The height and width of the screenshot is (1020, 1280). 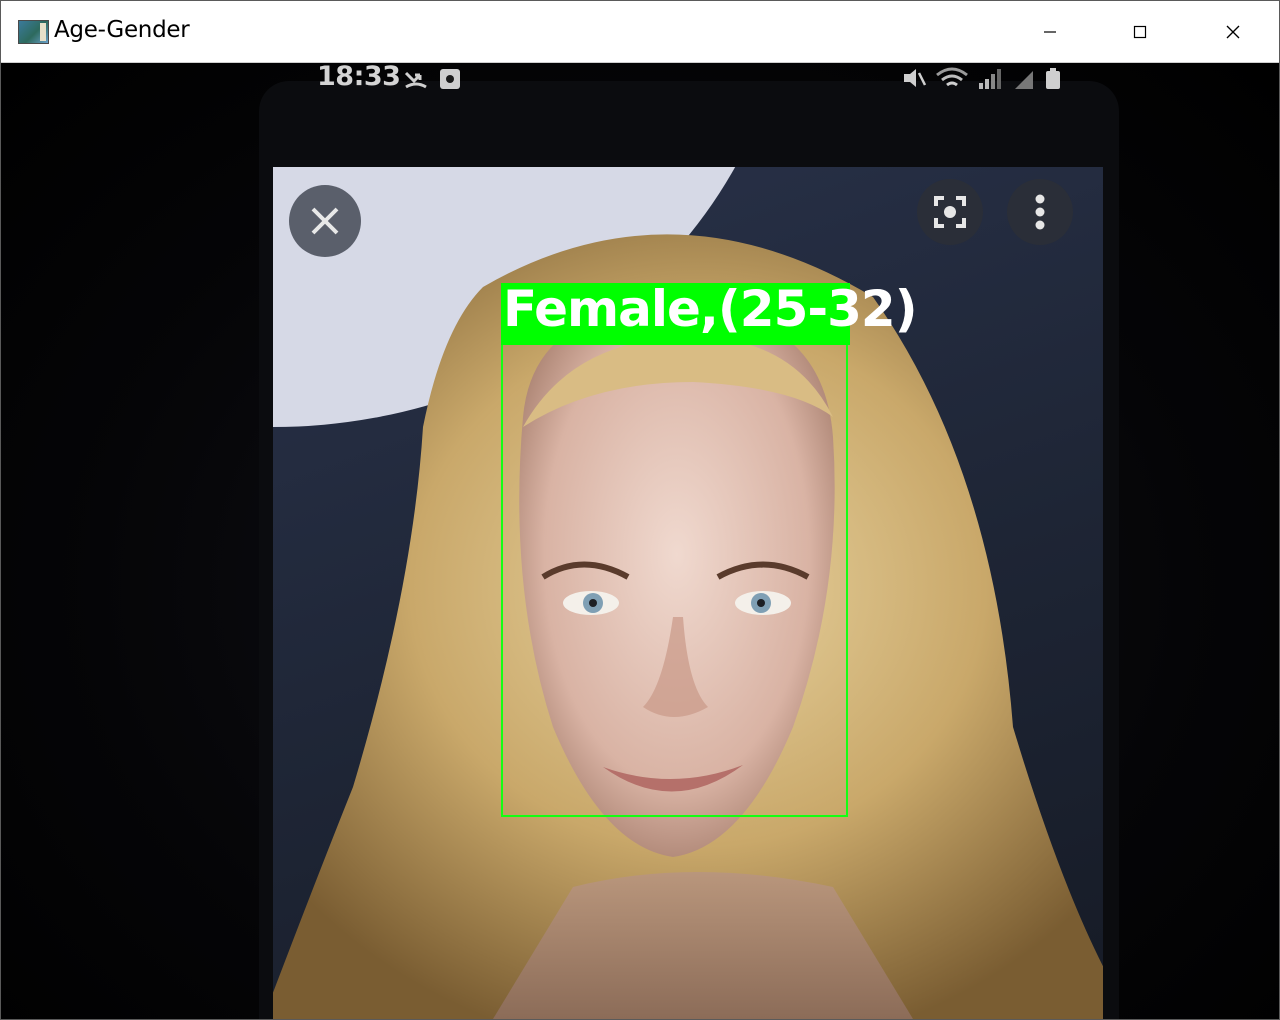 I want to click on lens-scan-icon, so click(x=950, y=212).